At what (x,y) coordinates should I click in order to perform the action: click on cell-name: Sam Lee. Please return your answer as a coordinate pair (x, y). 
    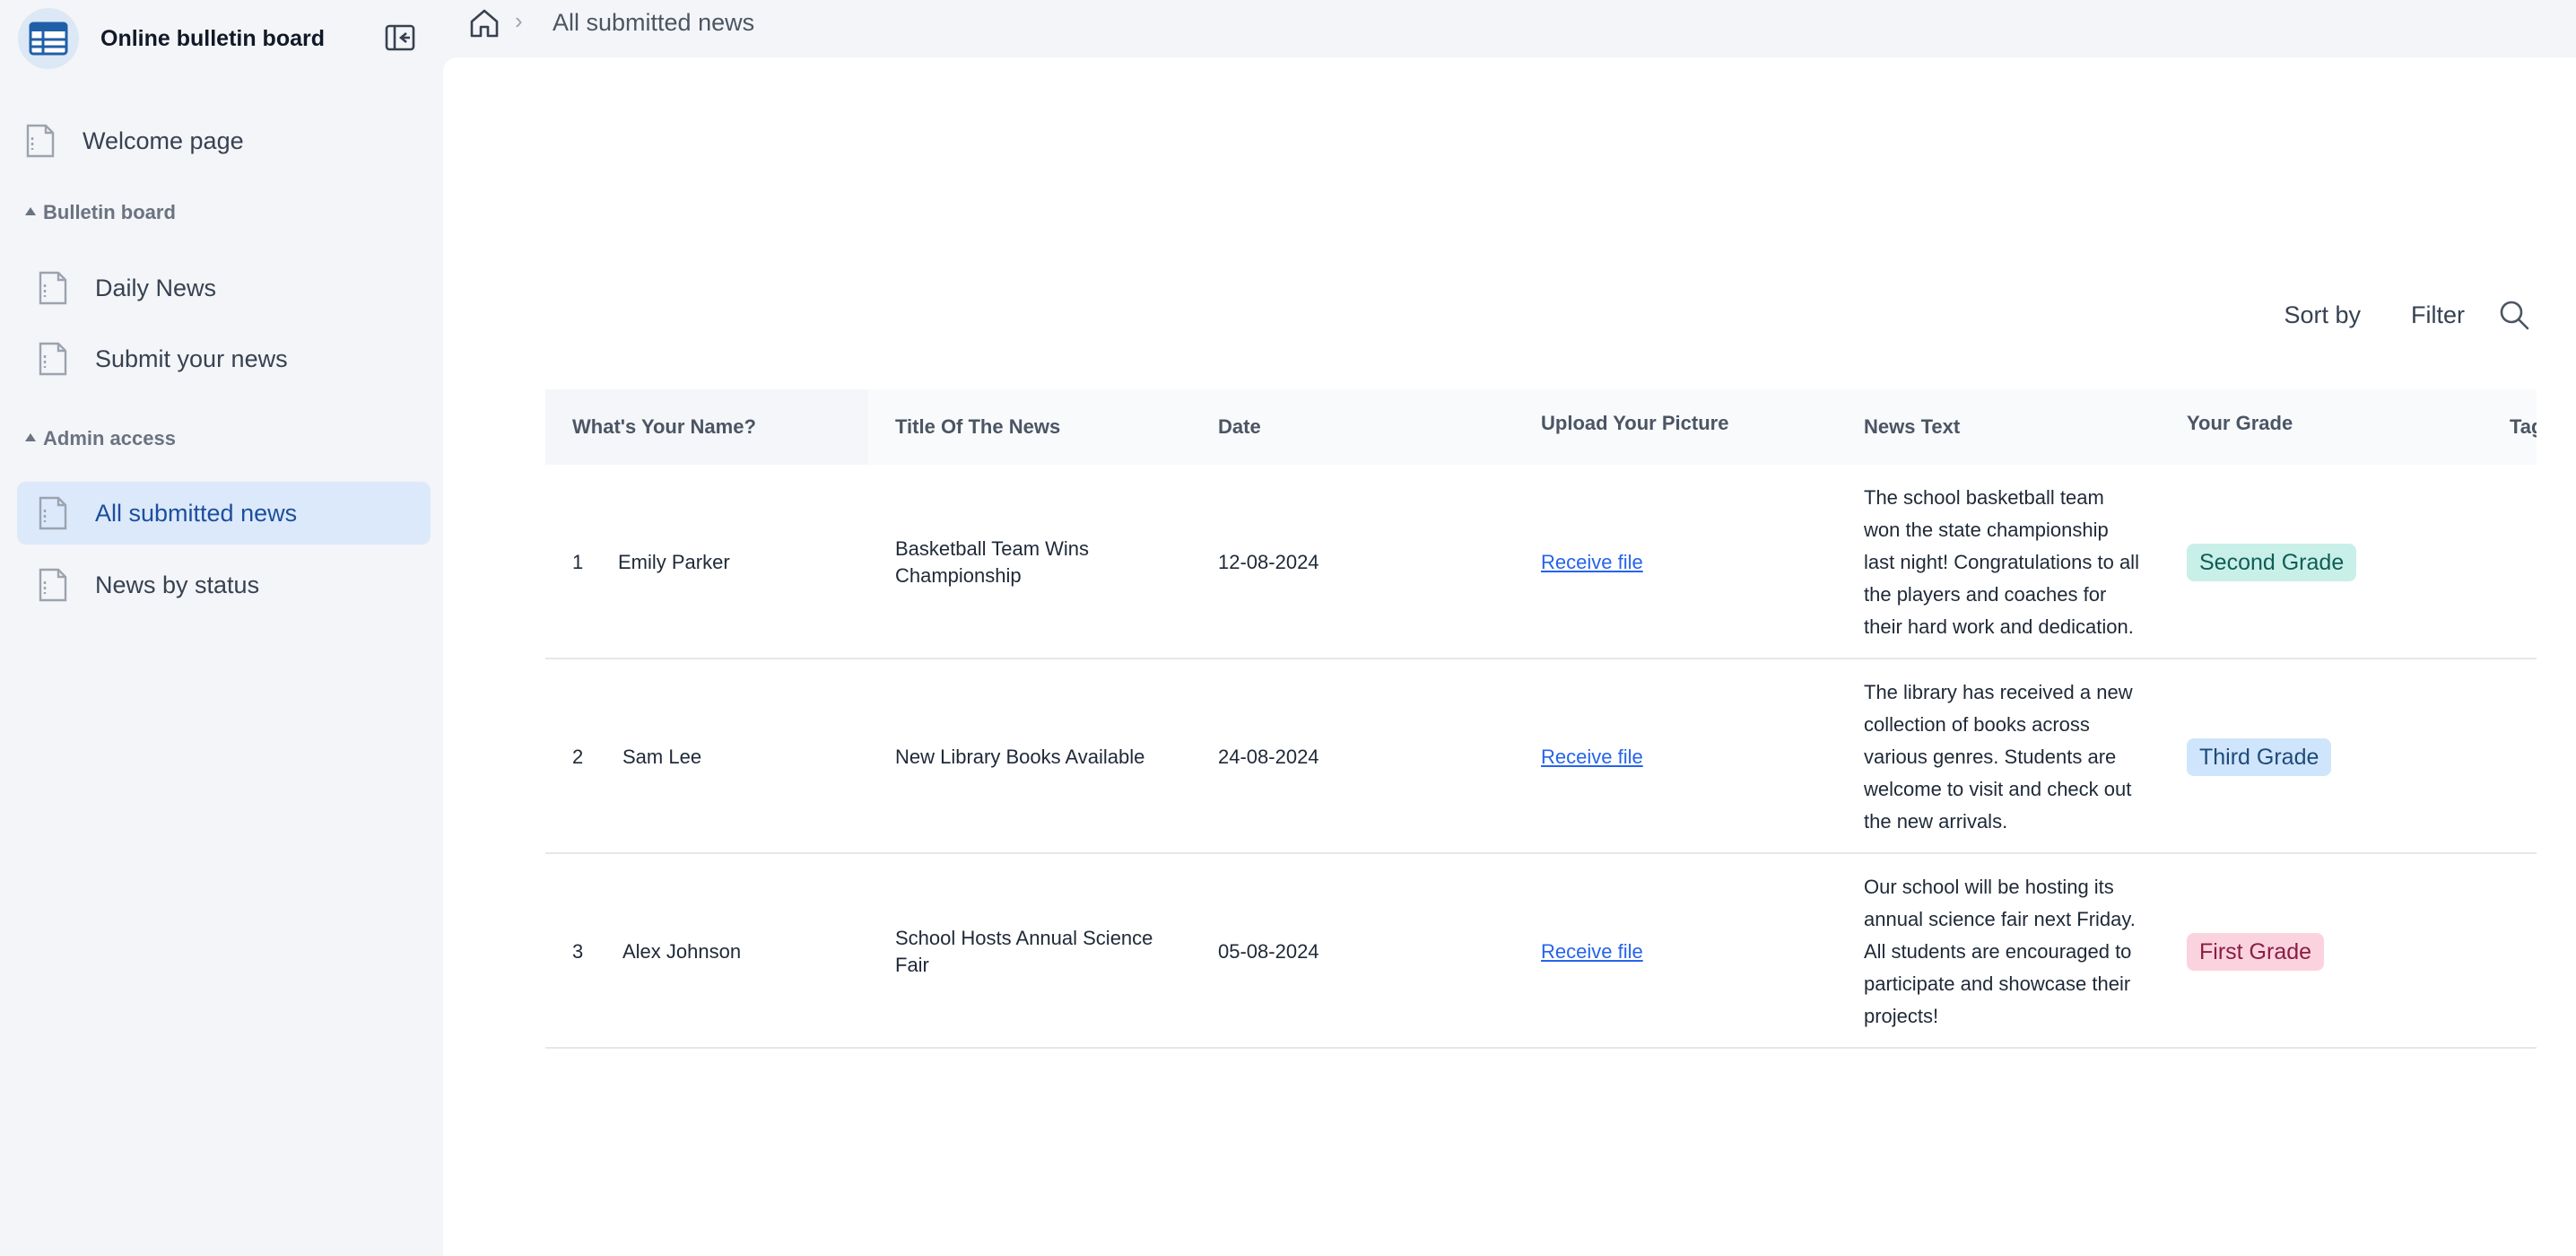
    Looking at the image, I should click on (662, 756).